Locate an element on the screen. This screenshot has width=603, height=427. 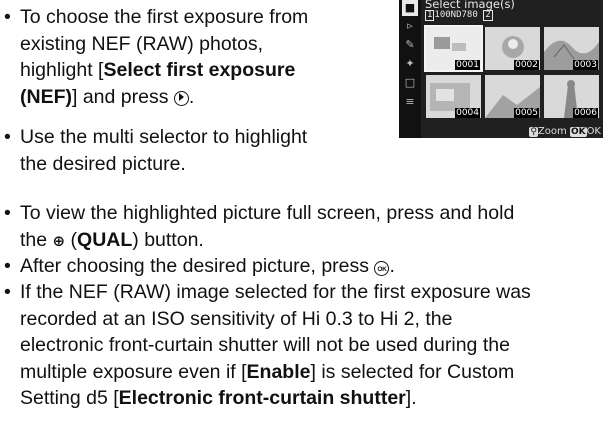
thumbnail: 0002 is located at coordinates (512, 48).